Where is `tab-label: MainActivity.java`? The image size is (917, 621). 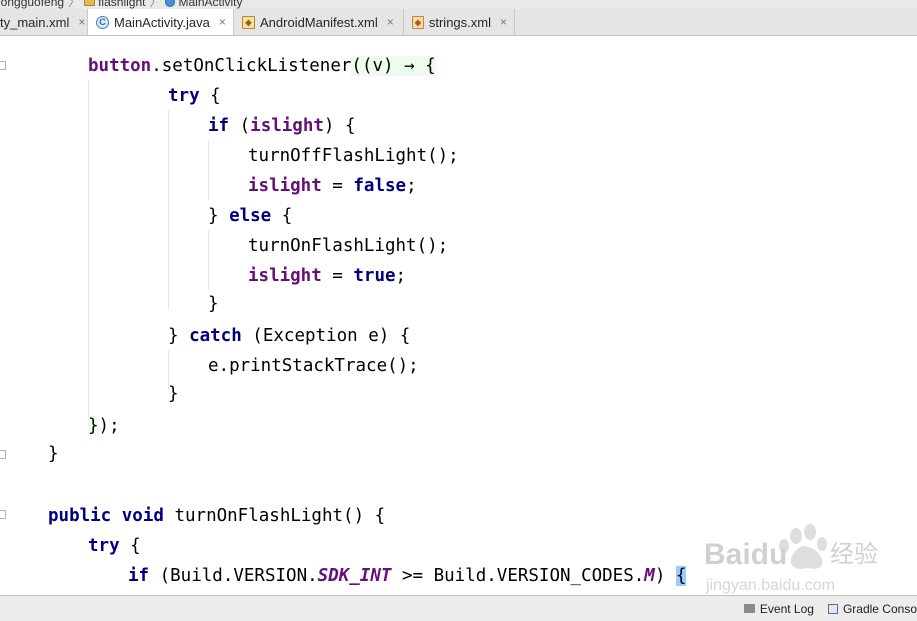 tab-label: MainActivity.java is located at coordinates (162, 22).